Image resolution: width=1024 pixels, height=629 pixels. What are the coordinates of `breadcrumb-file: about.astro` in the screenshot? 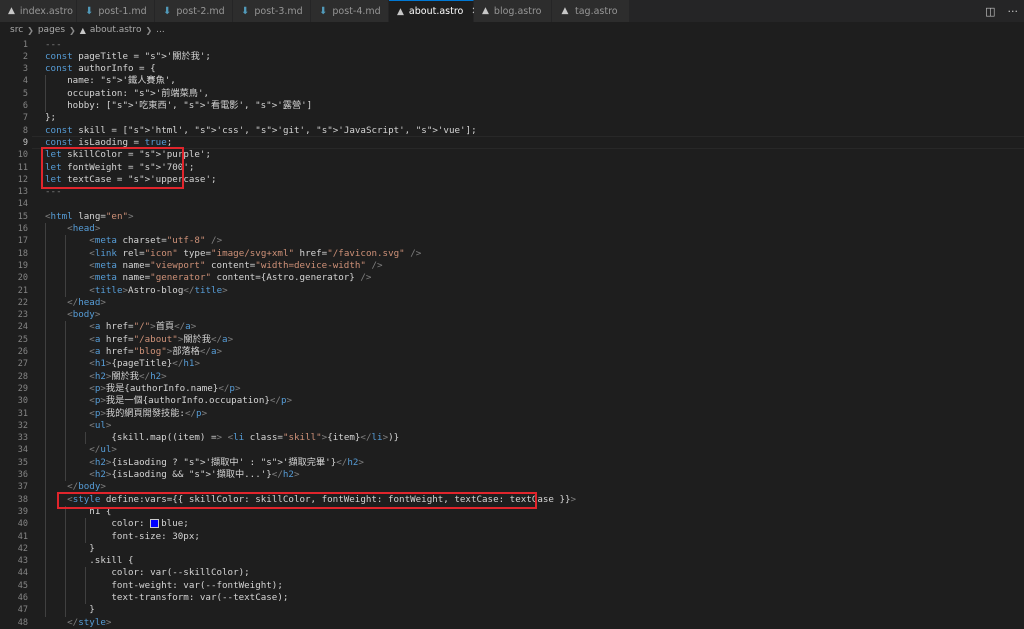 It's located at (116, 30).